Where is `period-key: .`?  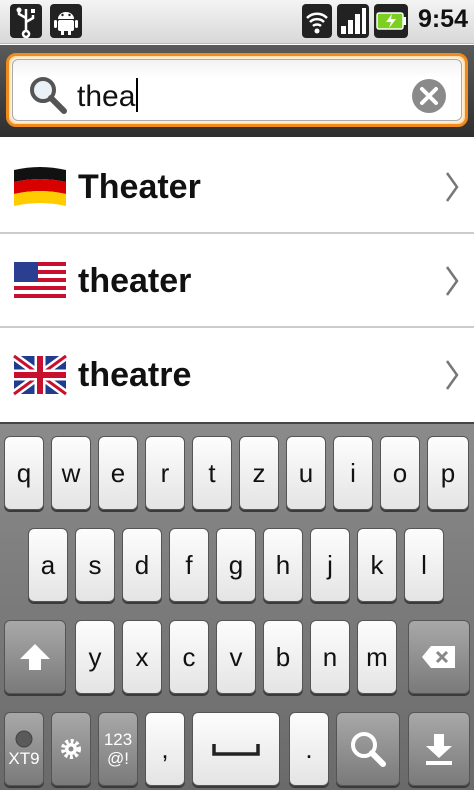
period-key: . is located at coordinates (309, 749).